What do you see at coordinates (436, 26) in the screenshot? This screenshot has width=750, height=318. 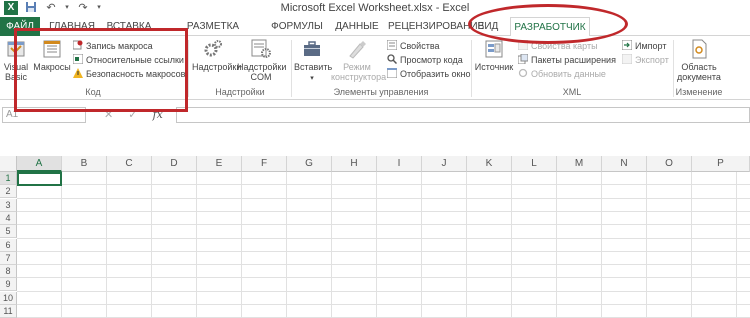 I see `tab-review: РЕЦЕНЗИРОВАНИЕ` at bounding box center [436, 26].